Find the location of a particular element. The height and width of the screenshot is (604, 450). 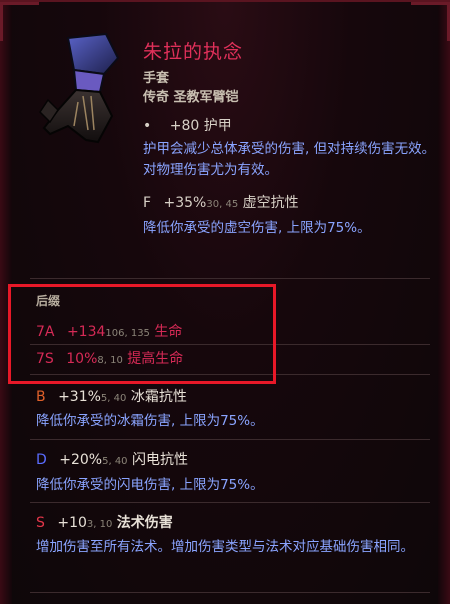

armor-label: 护甲 is located at coordinates (217, 126).